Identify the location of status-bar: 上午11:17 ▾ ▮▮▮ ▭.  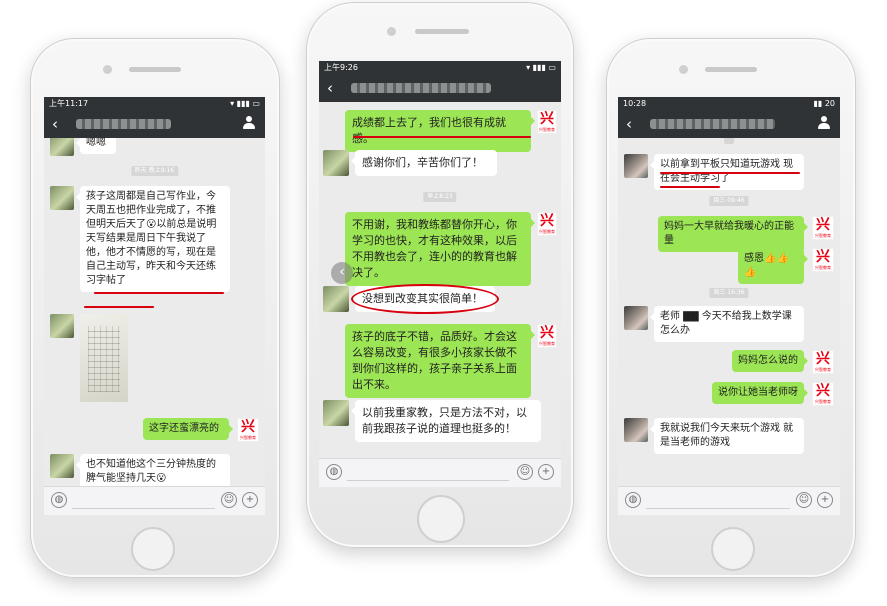
(154, 103).